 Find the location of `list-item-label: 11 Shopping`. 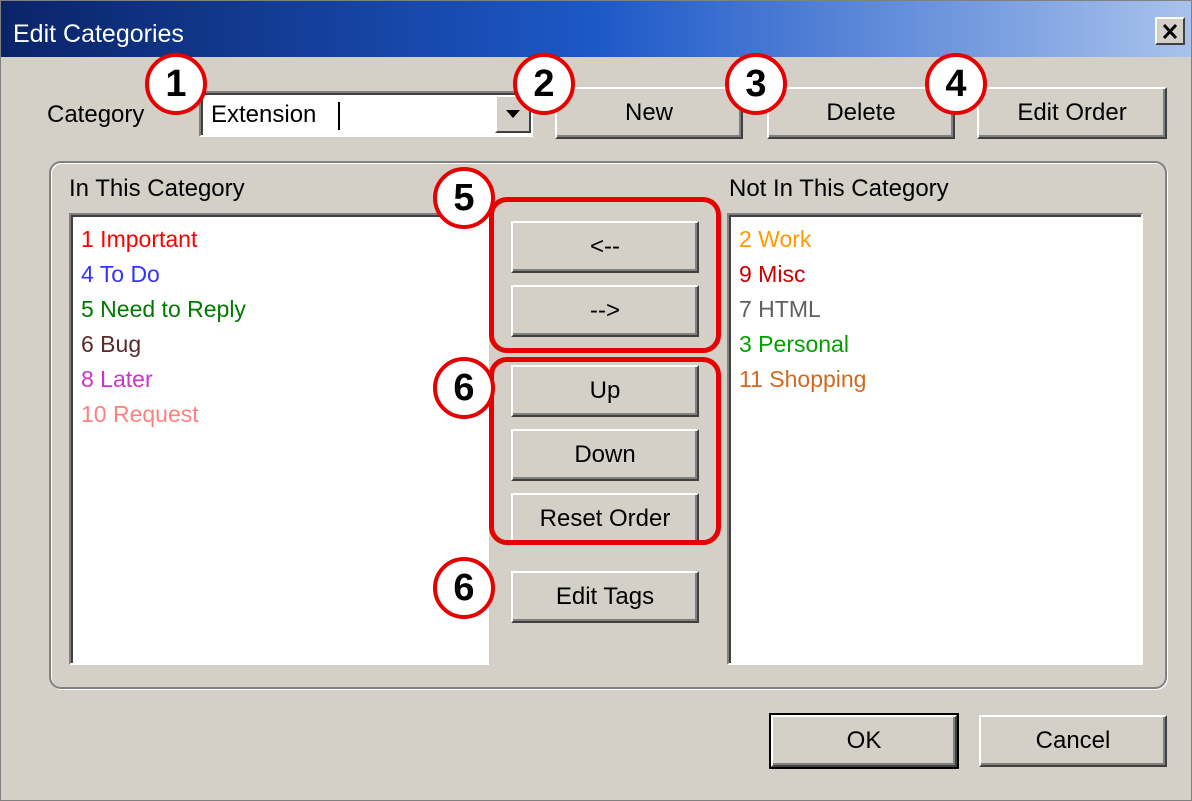

list-item-label: 11 Shopping is located at coordinates (803, 379).